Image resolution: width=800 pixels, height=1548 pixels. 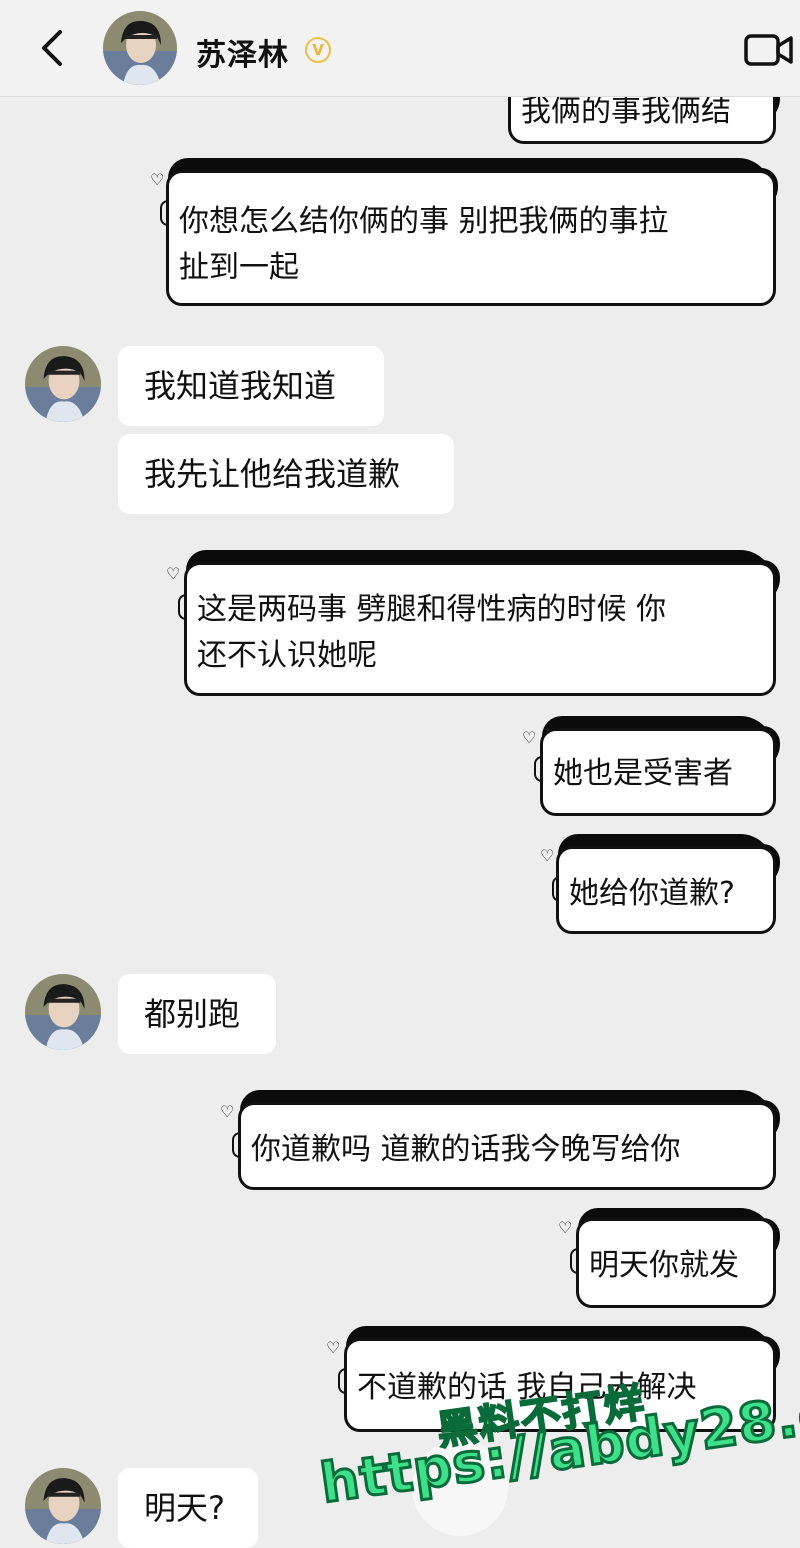 I want to click on message-text: 我先让他给我道歉, so click(x=272, y=474).